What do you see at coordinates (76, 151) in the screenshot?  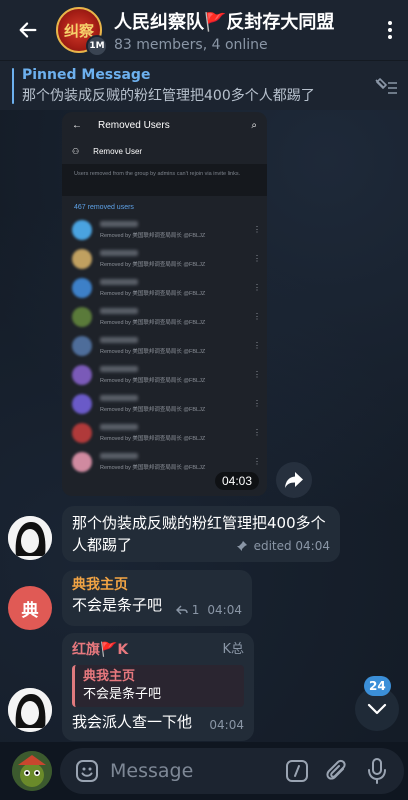 I see `image-remove-user-icon: ⚇` at bounding box center [76, 151].